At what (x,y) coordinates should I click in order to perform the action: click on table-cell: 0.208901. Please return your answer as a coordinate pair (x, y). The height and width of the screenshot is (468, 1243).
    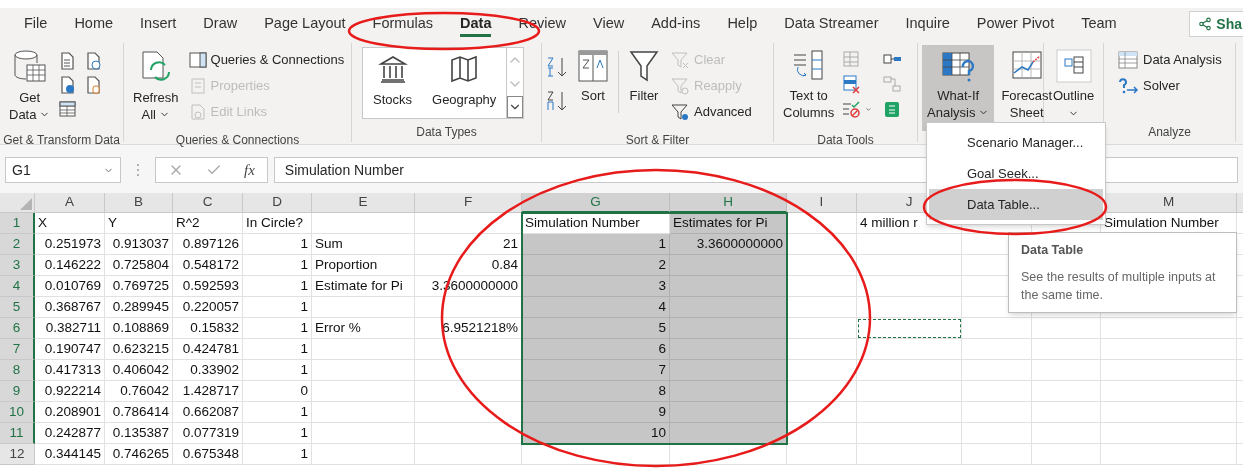
    Looking at the image, I should click on (70, 412).